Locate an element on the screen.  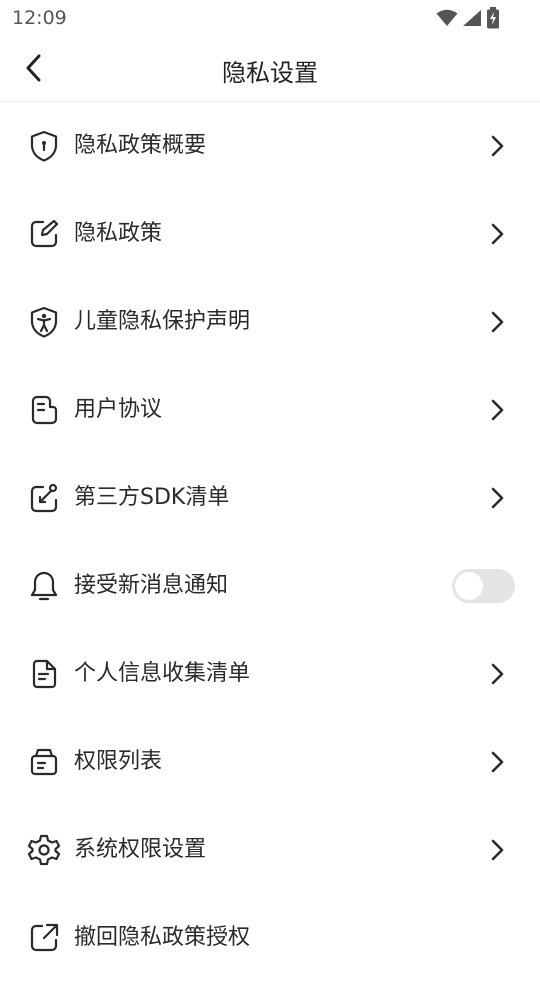
row-label: 隐私政策概要 is located at coordinates (140, 145).